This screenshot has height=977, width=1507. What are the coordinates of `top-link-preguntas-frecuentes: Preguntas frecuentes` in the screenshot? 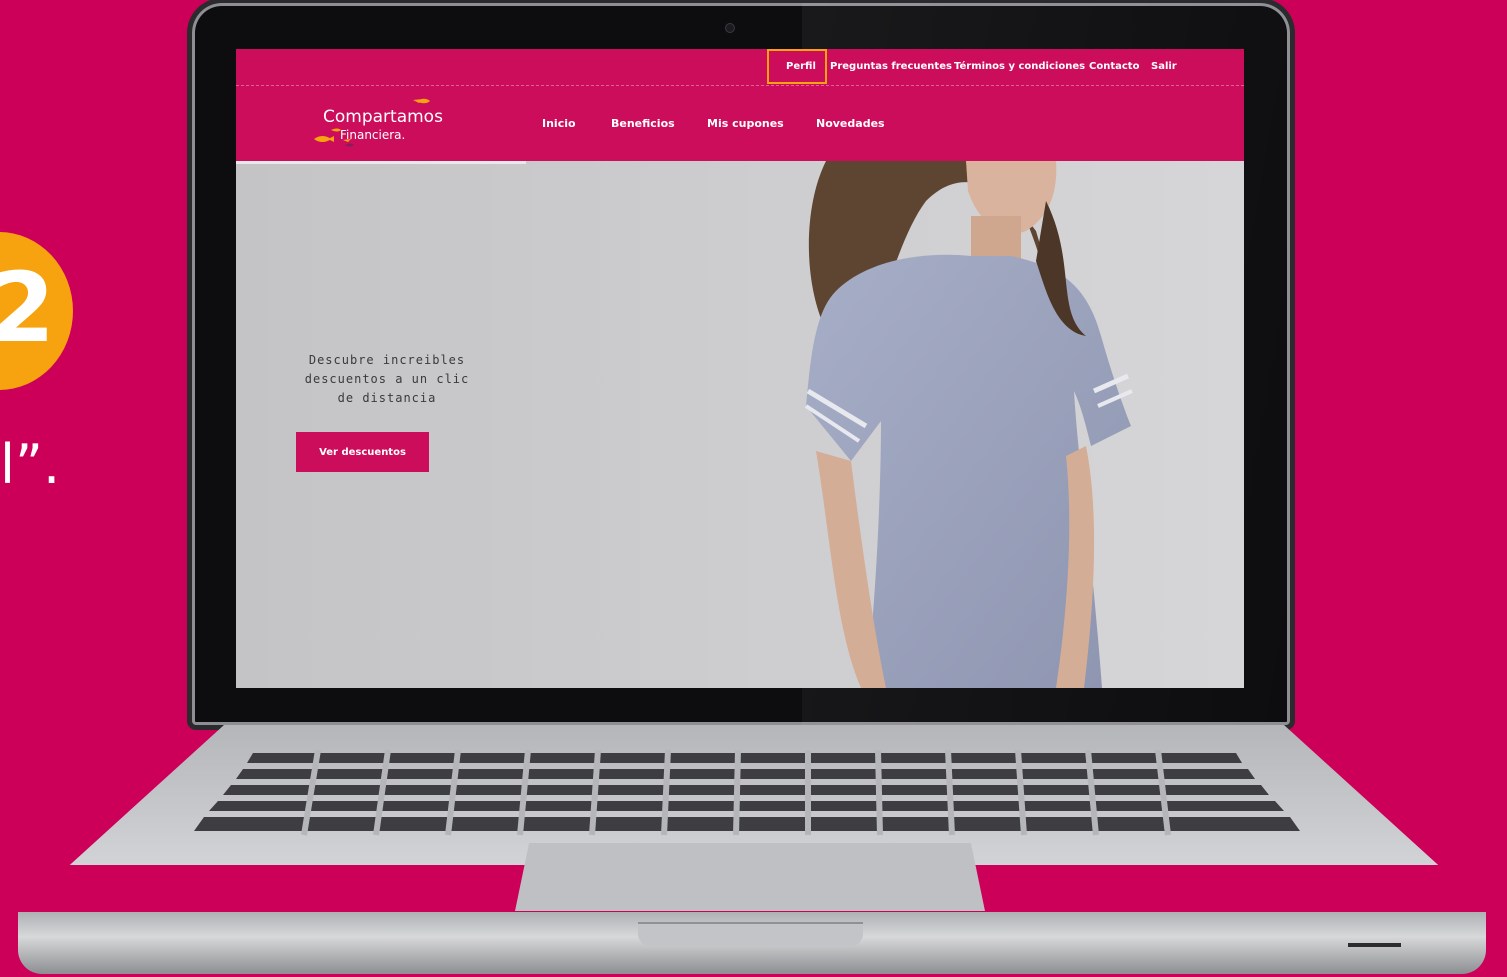 It's located at (891, 66).